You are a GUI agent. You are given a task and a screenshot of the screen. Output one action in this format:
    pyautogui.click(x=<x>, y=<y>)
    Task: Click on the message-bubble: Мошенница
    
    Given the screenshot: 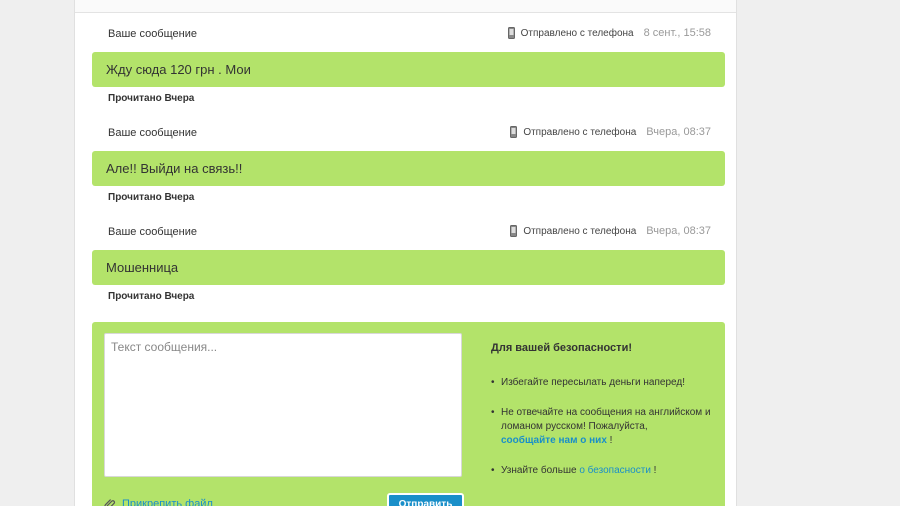 What is the action you would take?
    pyautogui.click(x=408, y=267)
    